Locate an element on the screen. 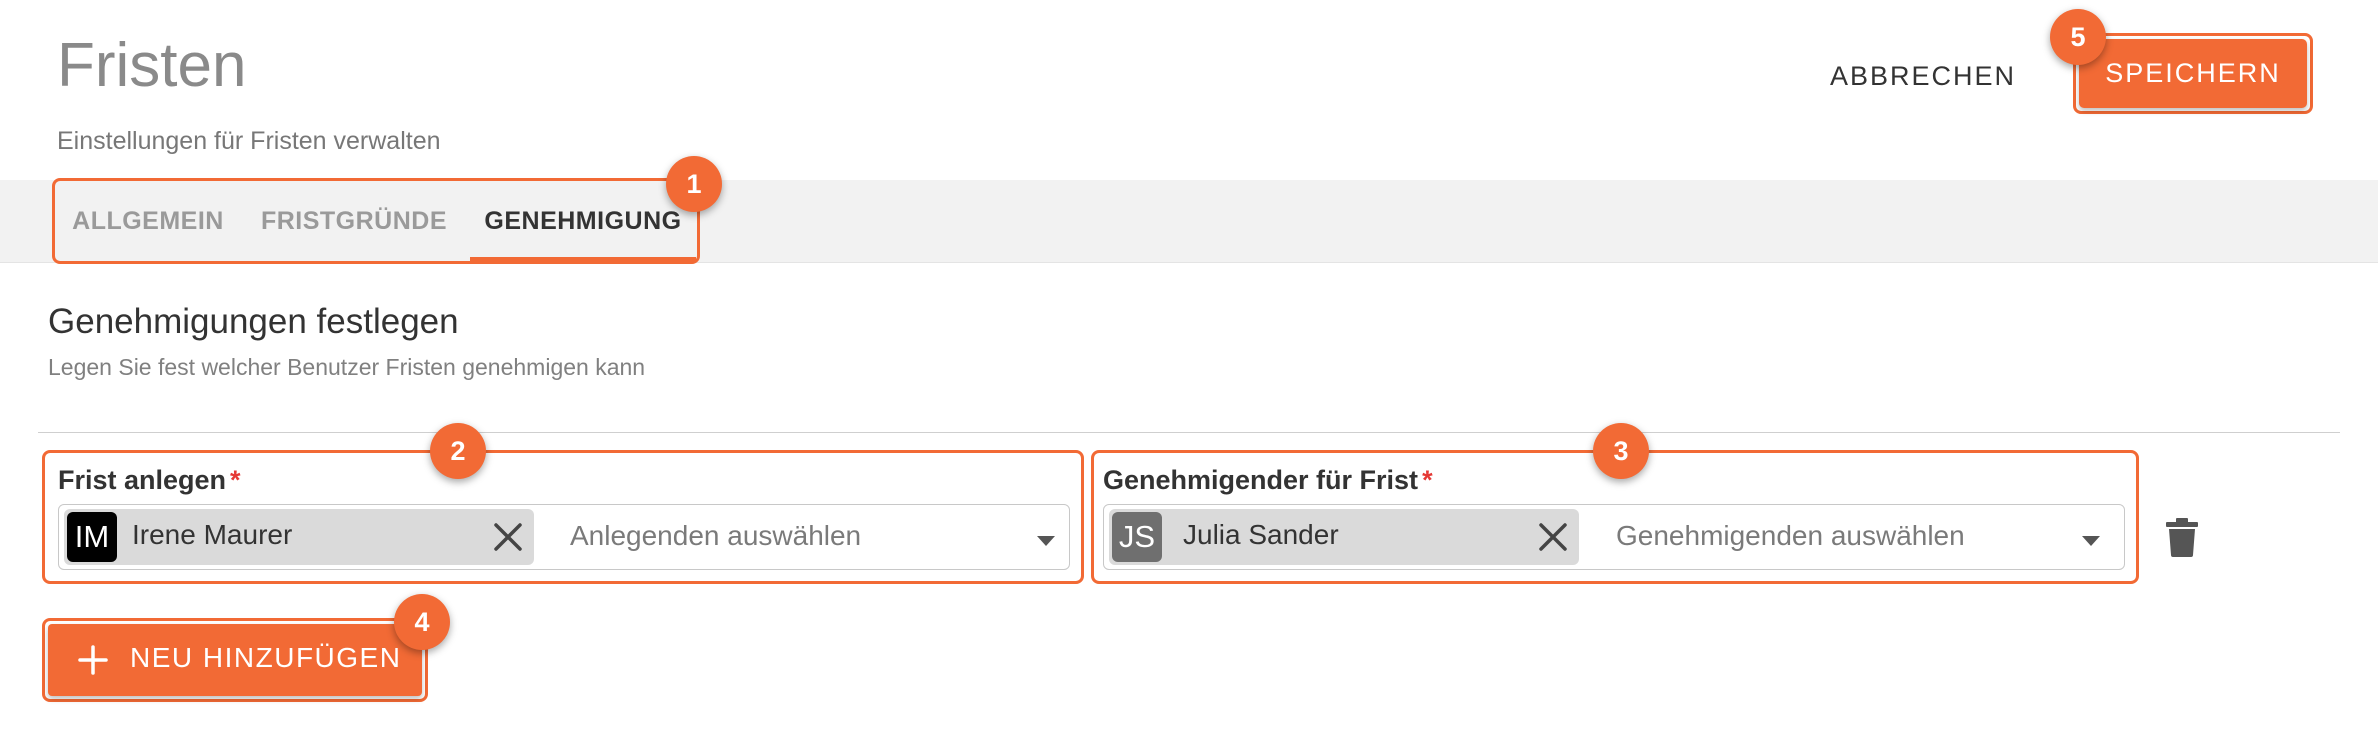 The image size is (2378, 756). save-button: SPEICHERN is located at coordinates (2193, 73).